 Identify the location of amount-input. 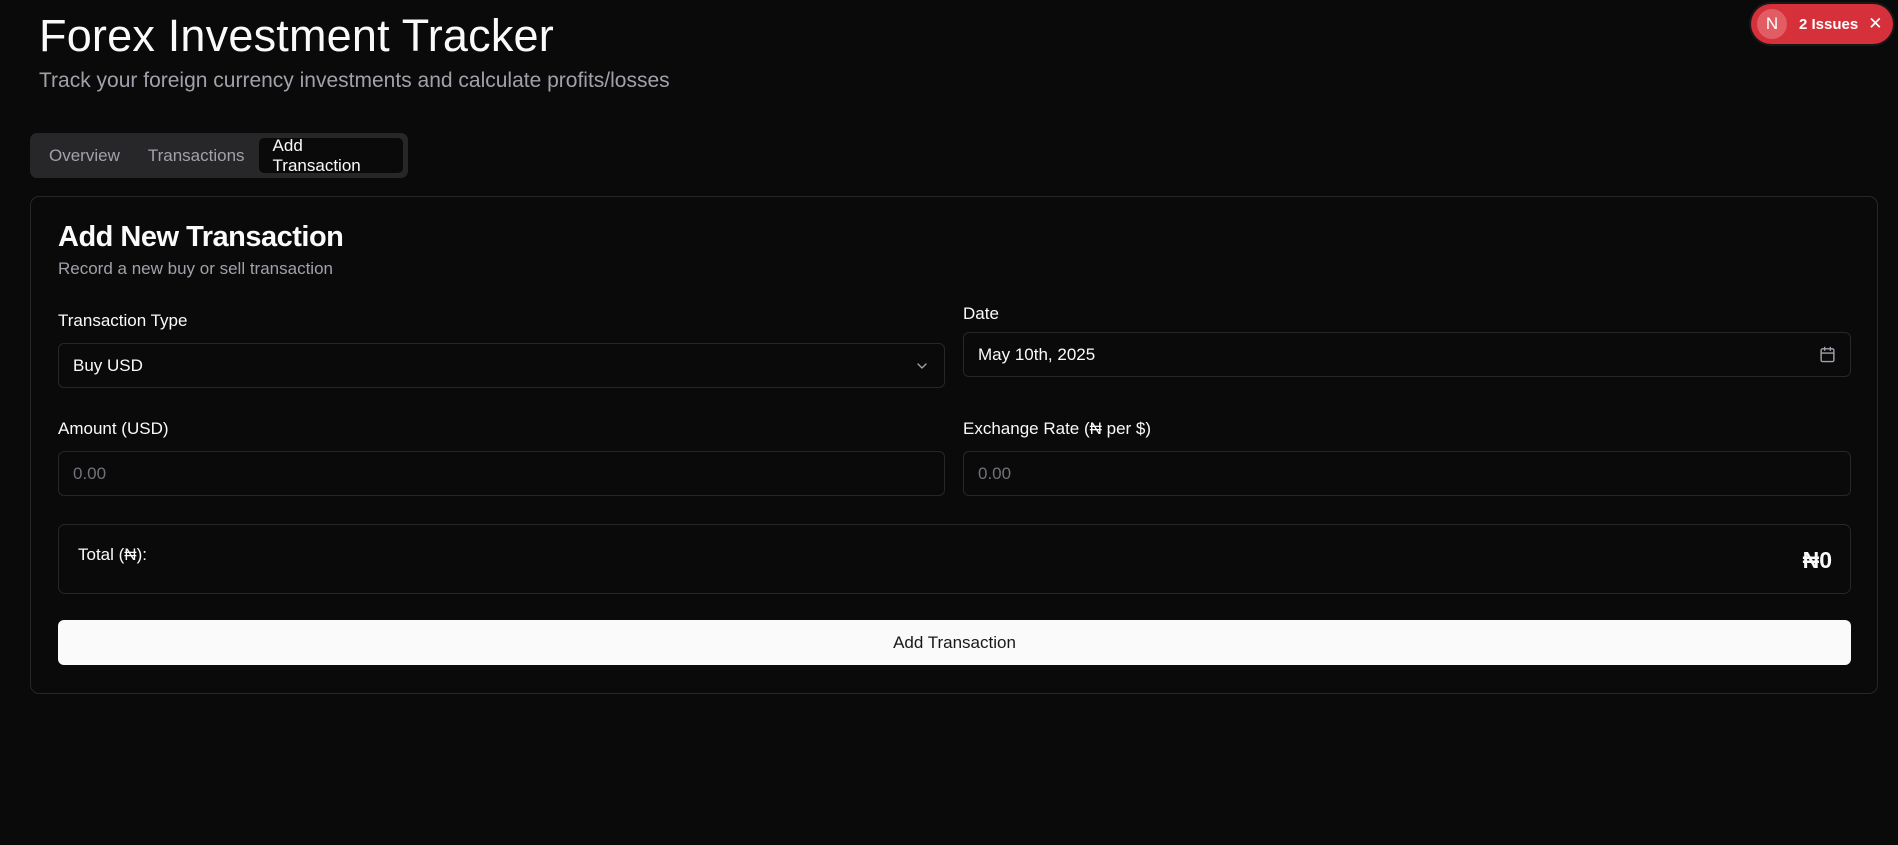
(501, 473).